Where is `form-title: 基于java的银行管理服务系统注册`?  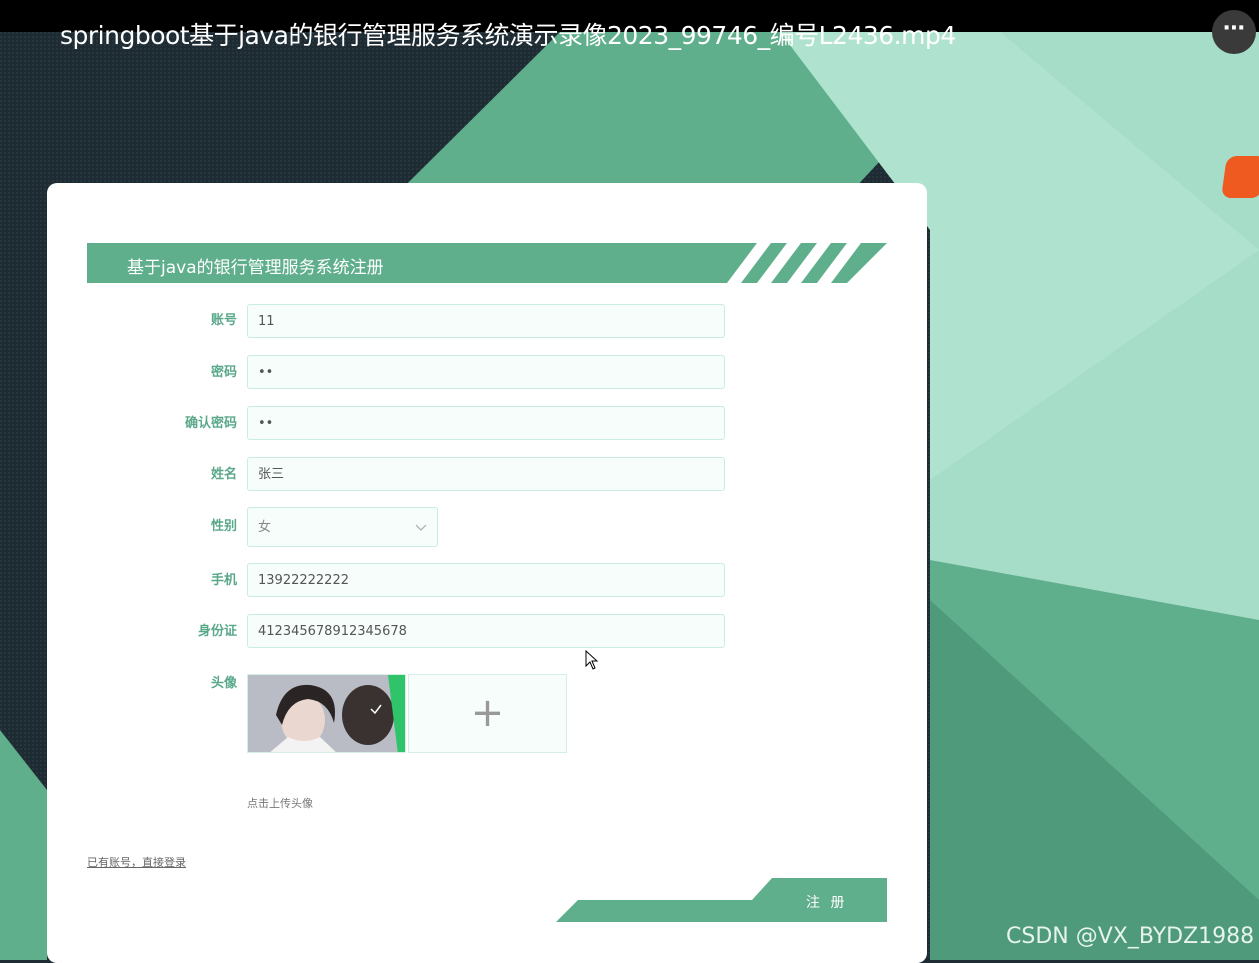 form-title: 基于java的银行管理服务系统注册 is located at coordinates (255, 268).